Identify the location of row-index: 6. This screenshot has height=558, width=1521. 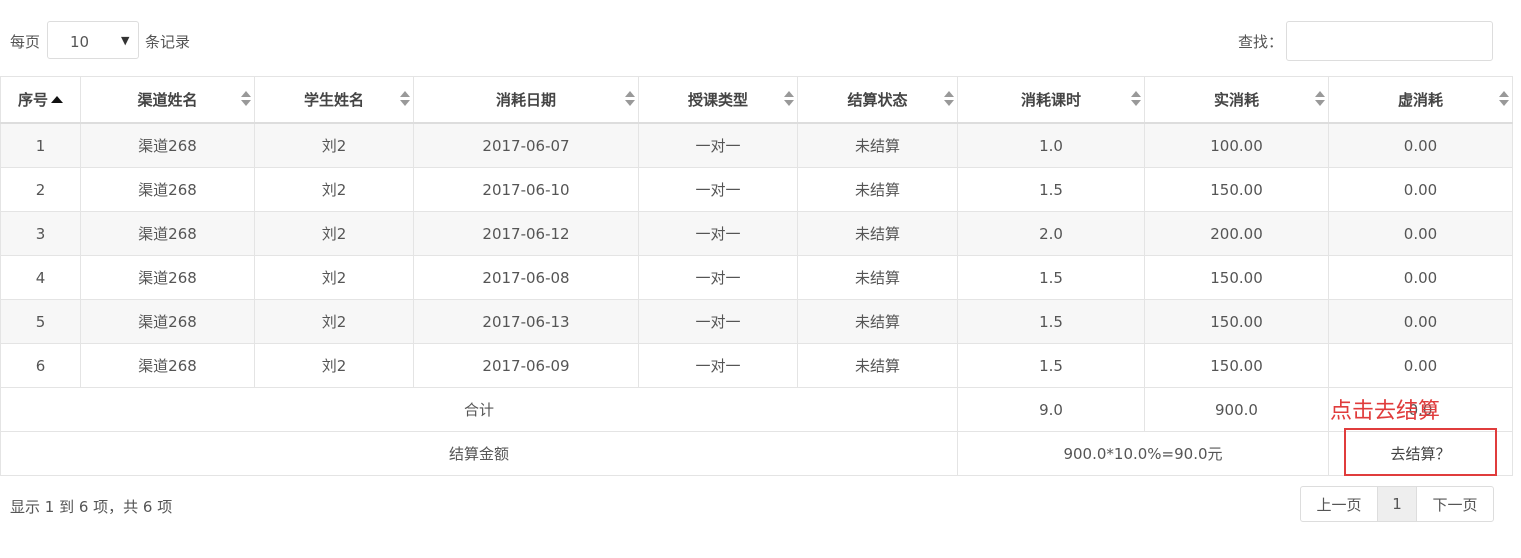
(40, 365).